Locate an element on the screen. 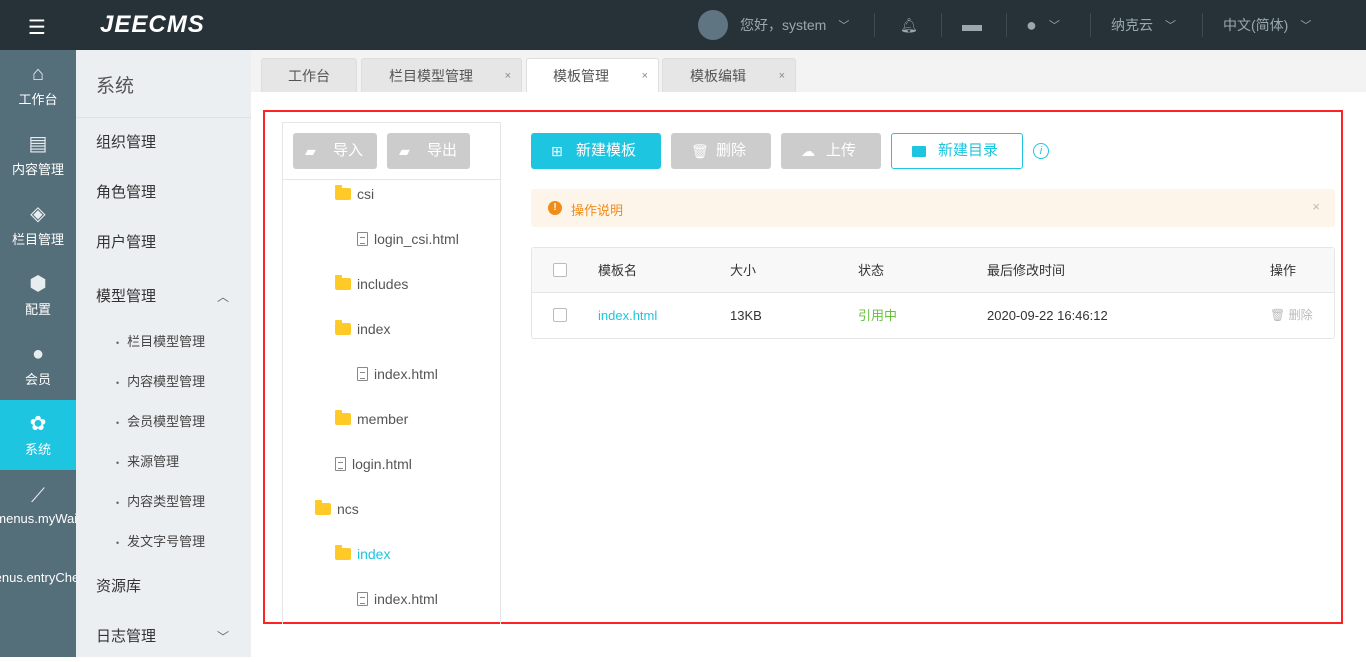 The height and width of the screenshot is (662, 1366). template-name-link: index.html is located at coordinates (627, 315).